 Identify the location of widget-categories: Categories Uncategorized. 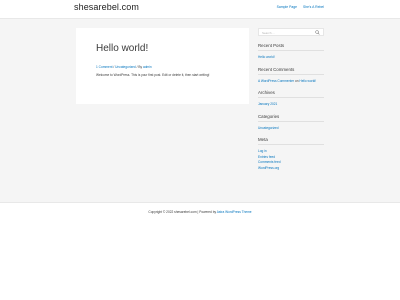
(292, 123).